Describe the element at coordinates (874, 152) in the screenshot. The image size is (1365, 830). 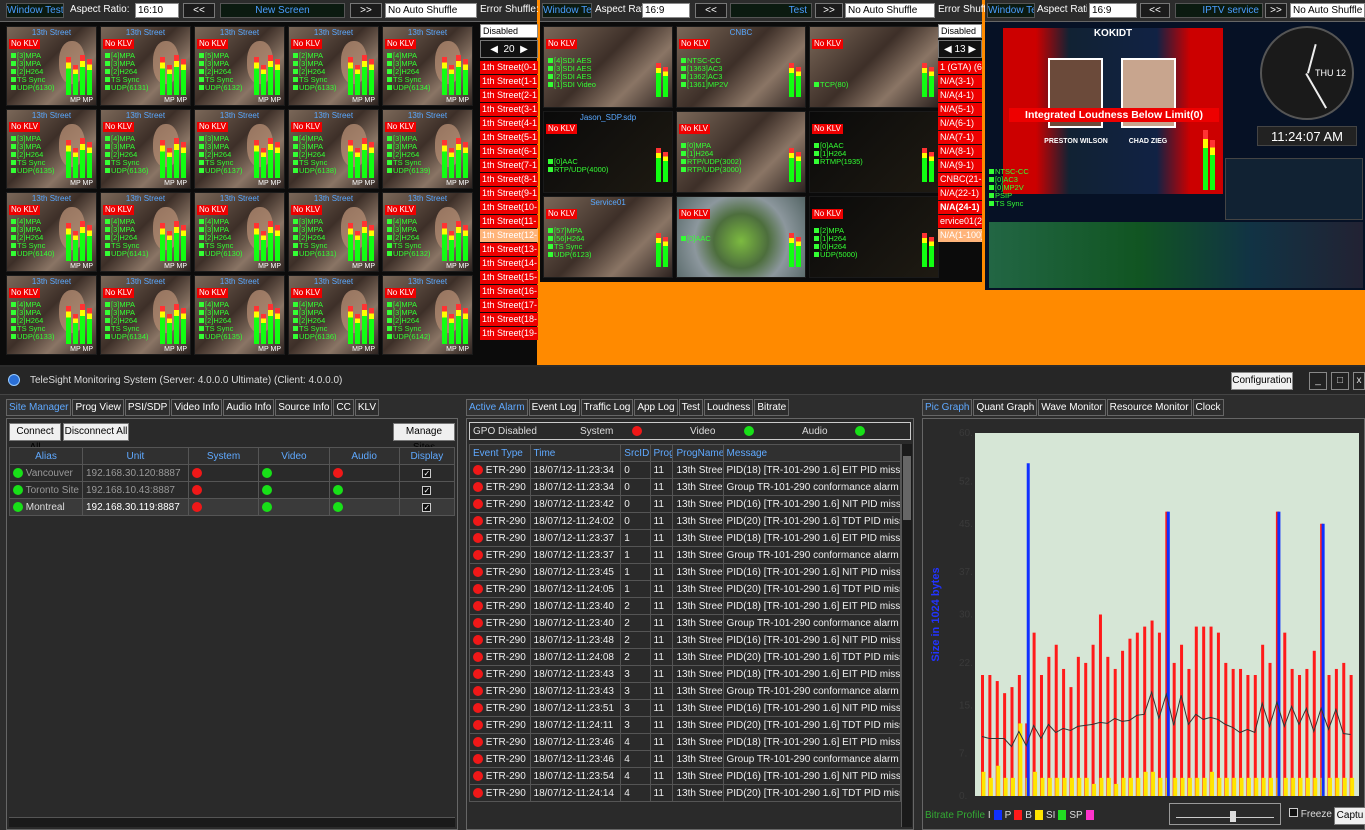
I see `video-tile: No KLV [0]AAC [1]H264 RTMP(1935)` at that location.